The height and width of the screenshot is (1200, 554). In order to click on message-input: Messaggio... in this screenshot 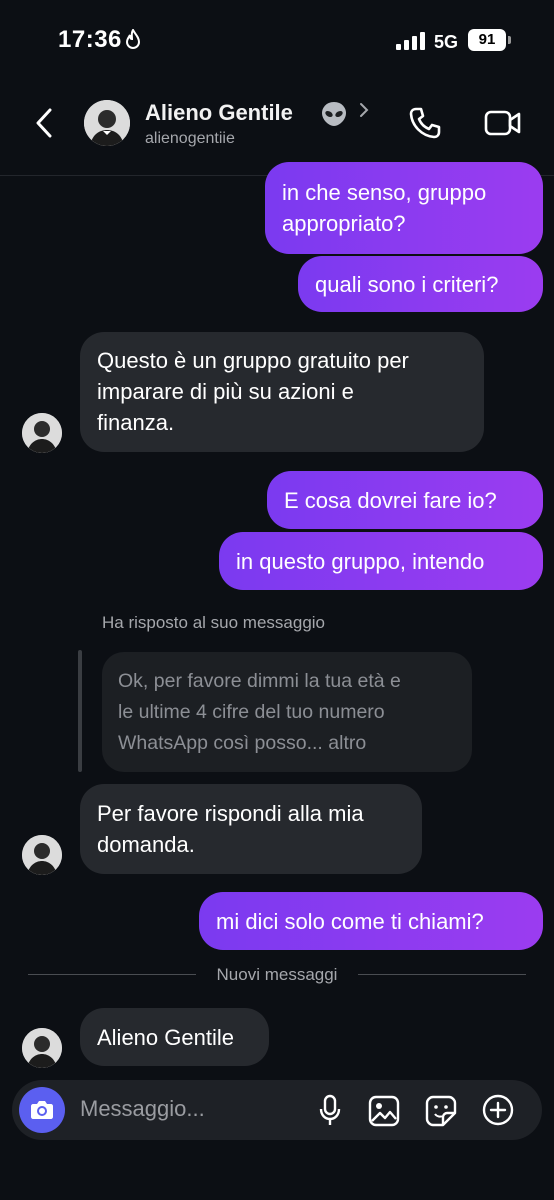, I will do `click(142, 1109)`.